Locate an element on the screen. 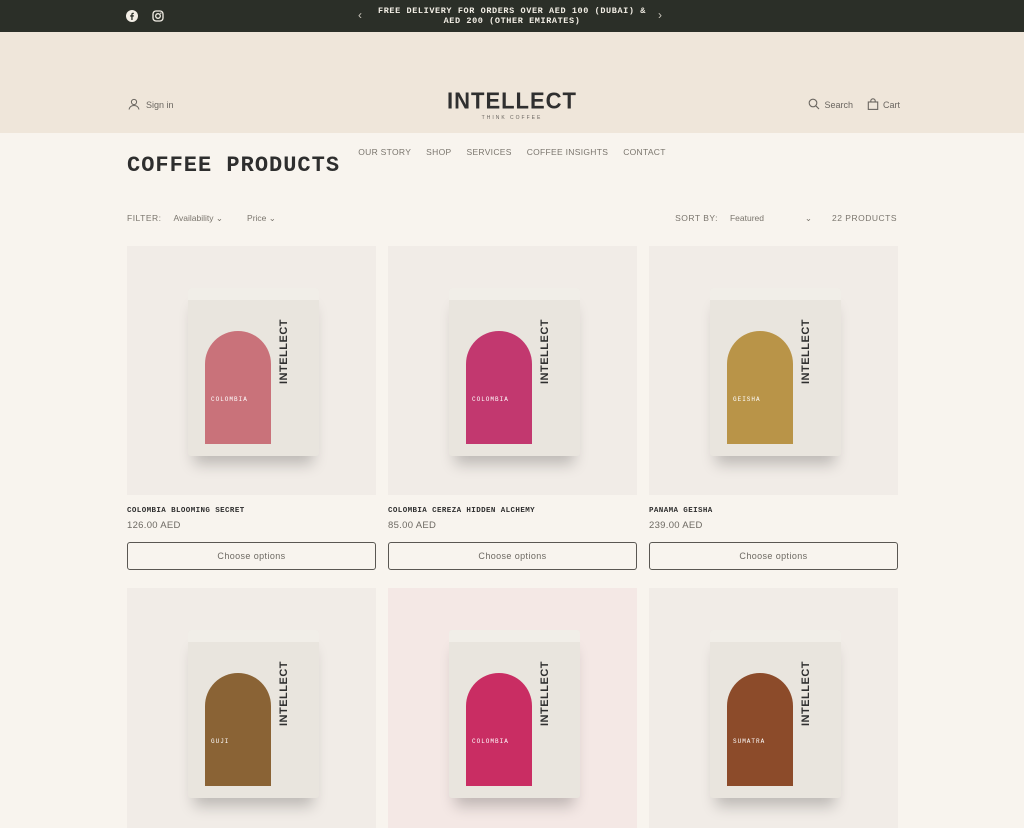 The height and width of the screenshot is (828, 1024). search-button: Search is located at coordinates (830, 105).